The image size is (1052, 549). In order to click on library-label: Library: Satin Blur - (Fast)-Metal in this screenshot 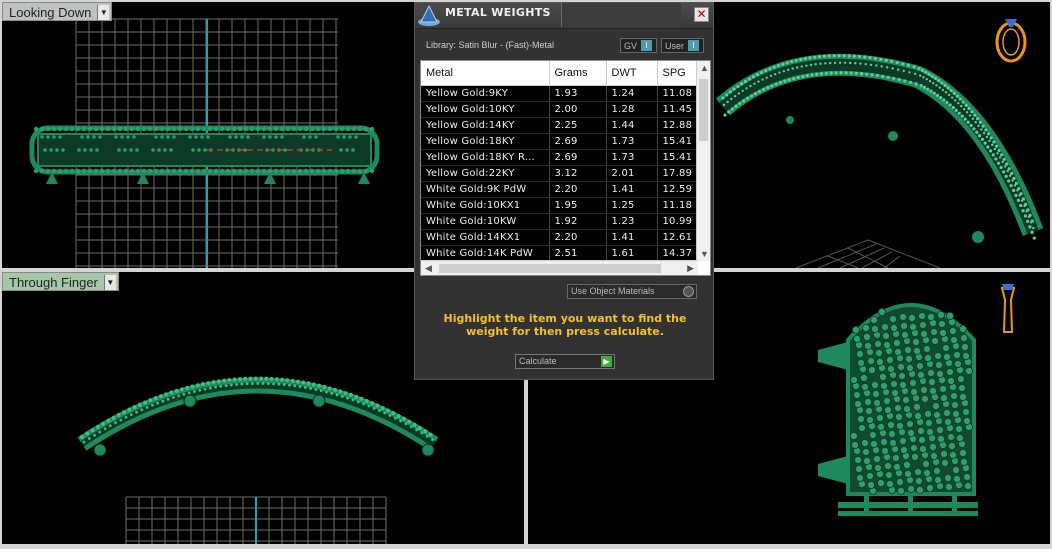, I will do `click(490, 45)`.